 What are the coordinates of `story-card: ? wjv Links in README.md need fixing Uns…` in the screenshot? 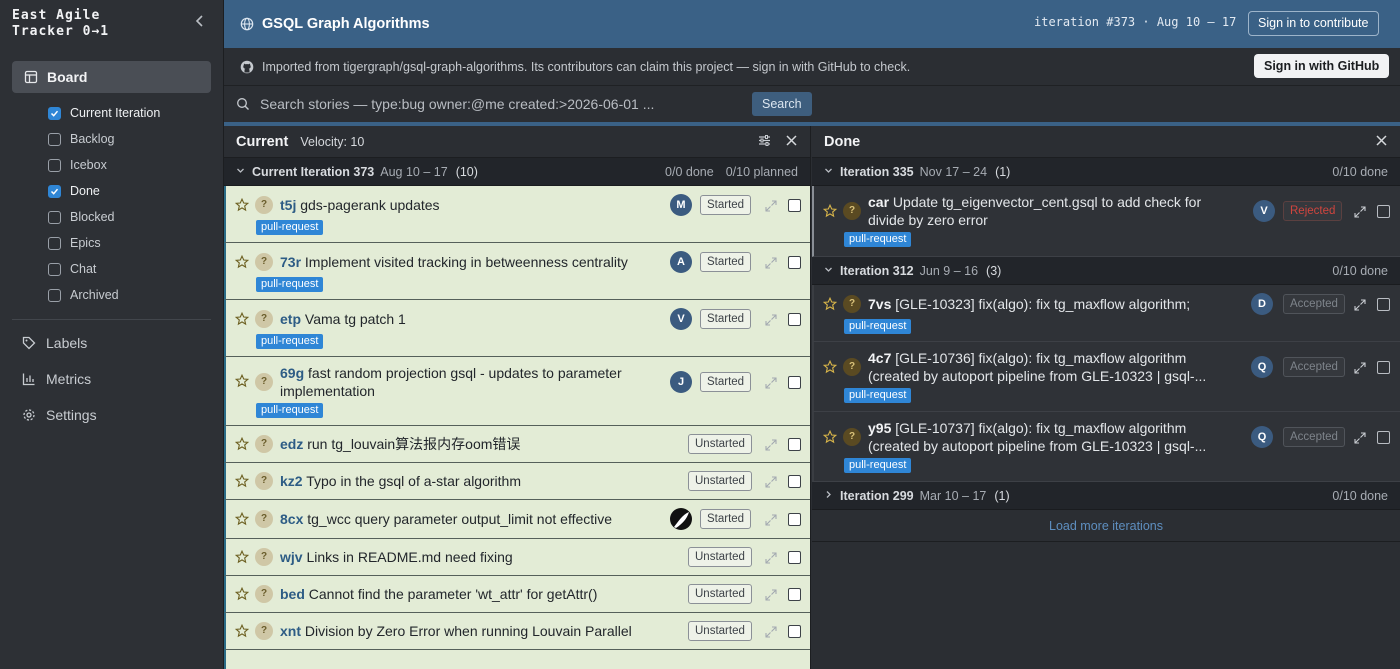 It's located at (517, 557).